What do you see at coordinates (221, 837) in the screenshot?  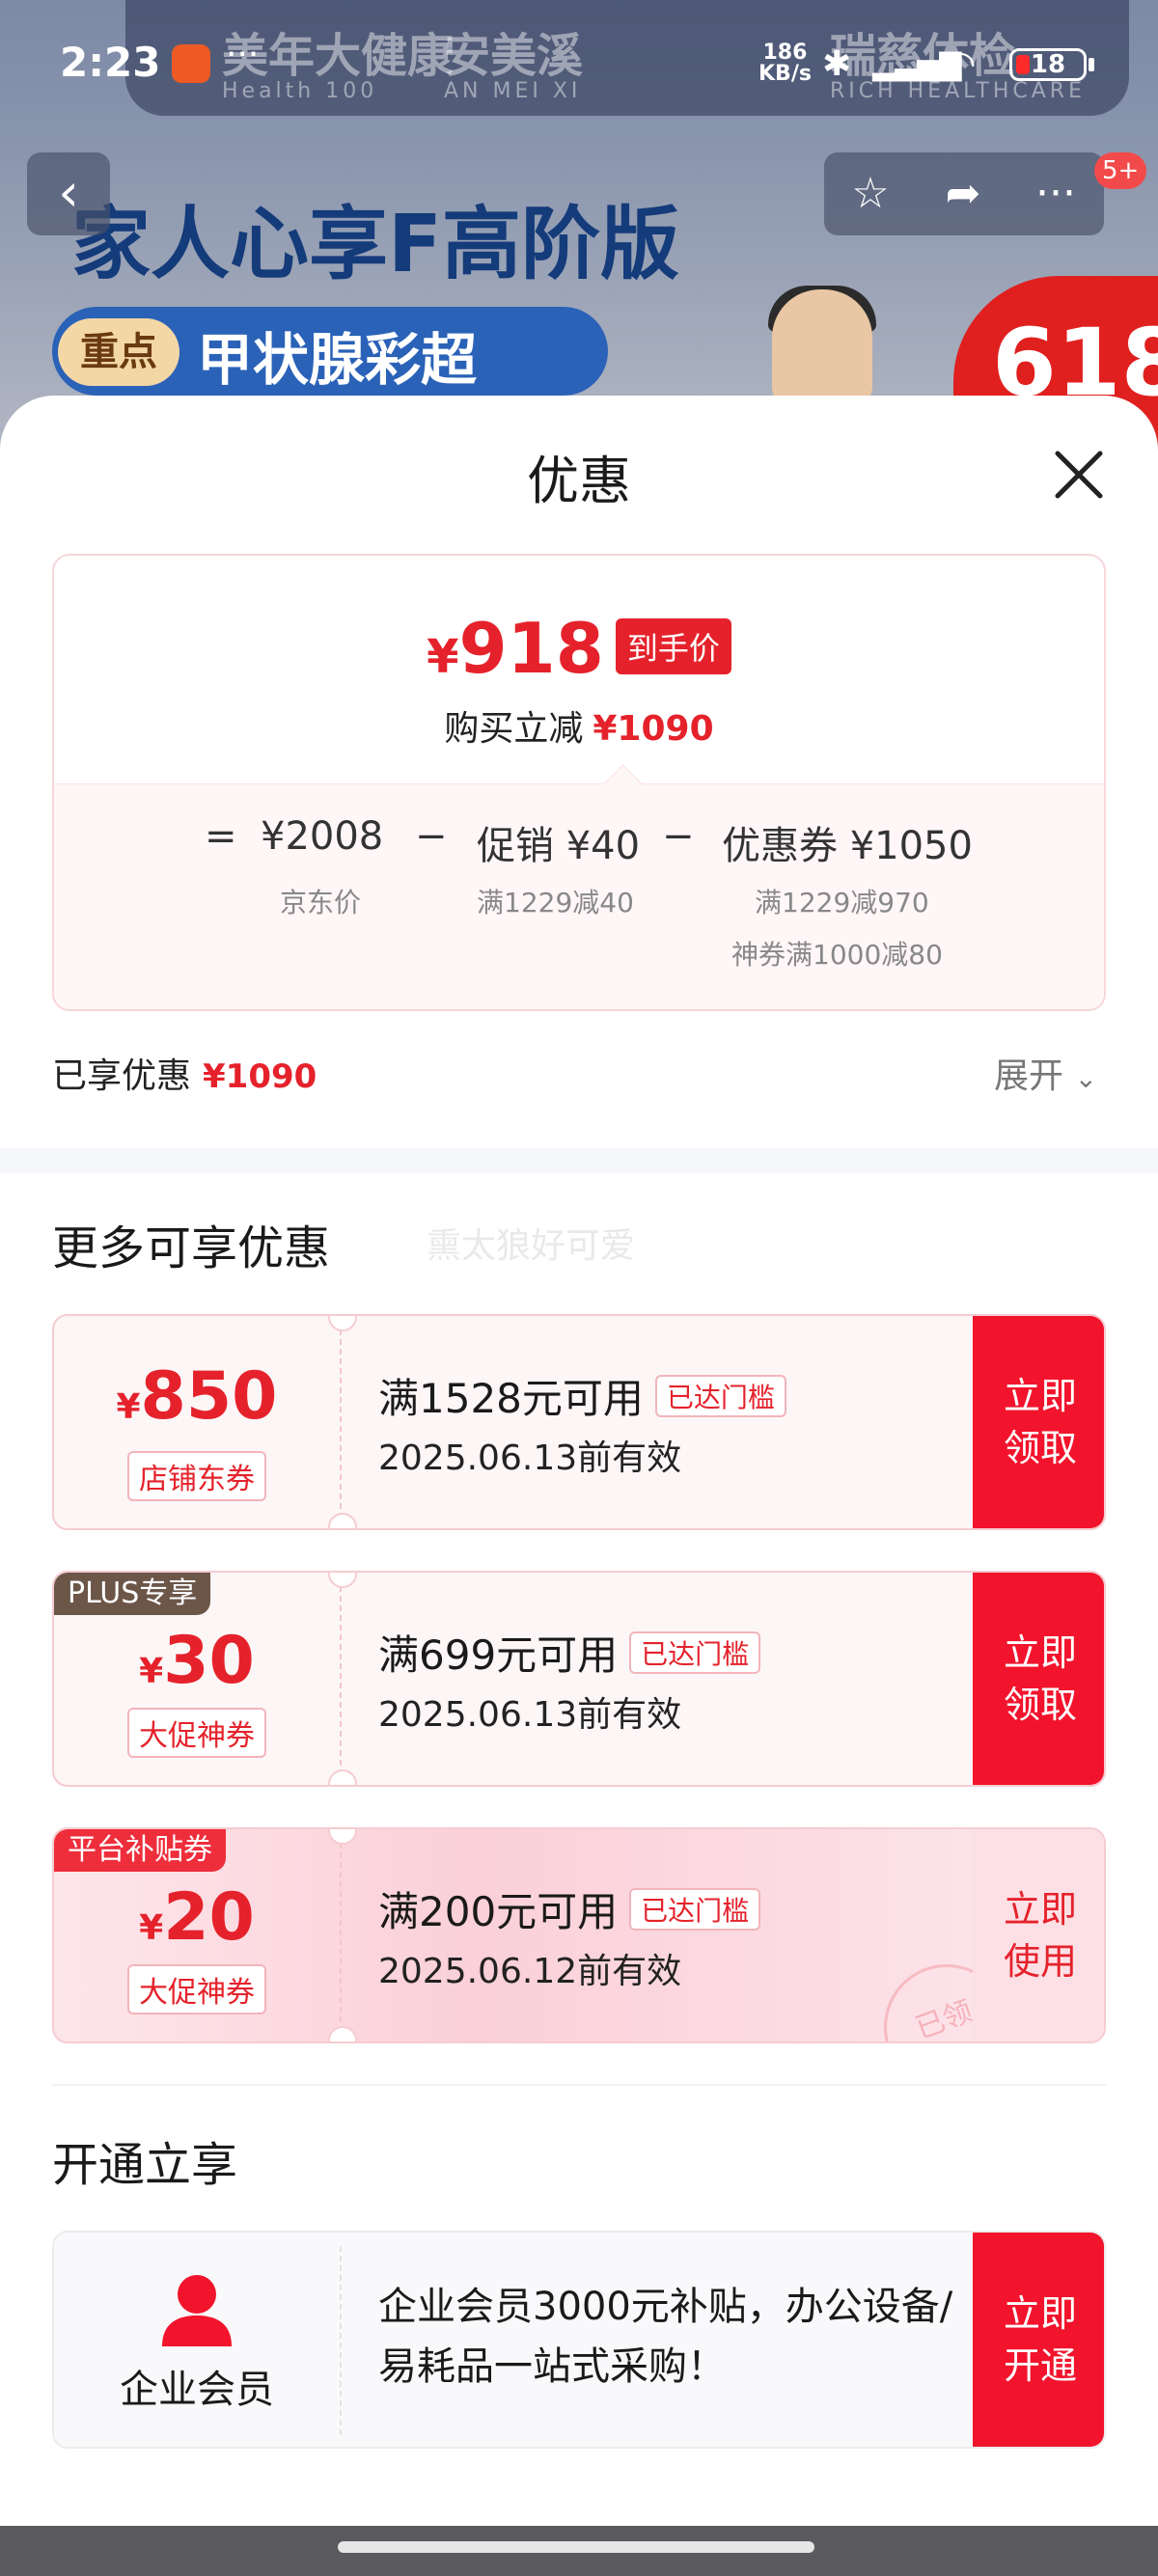 I see `equals-sign: =` at bounding box center [221, 837].